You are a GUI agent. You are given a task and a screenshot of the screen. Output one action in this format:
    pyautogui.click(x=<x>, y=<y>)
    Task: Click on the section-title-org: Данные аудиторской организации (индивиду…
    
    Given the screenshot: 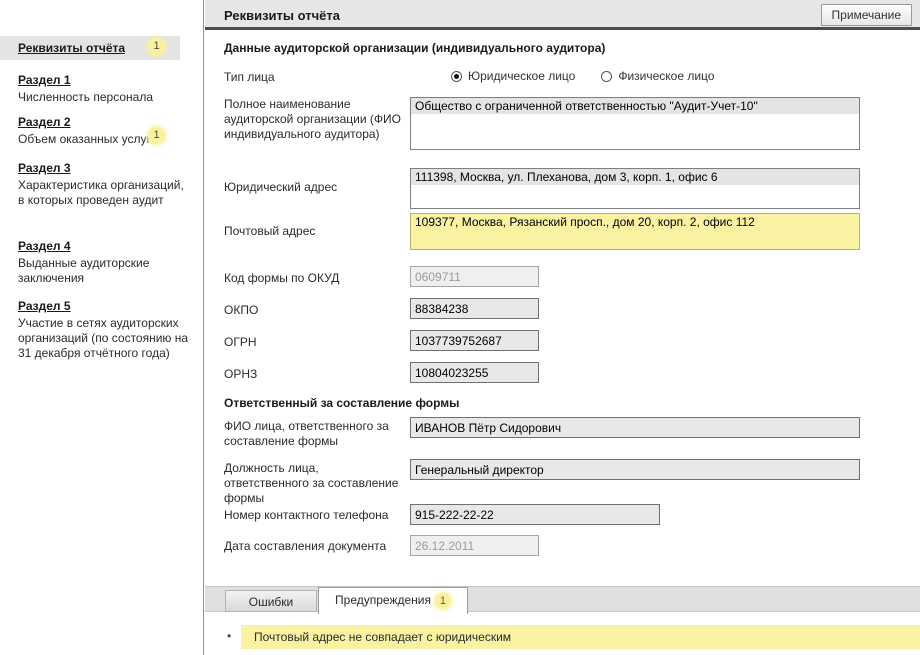 What is the action you would take?
    pyautogui.click(x=415, y=48)
    